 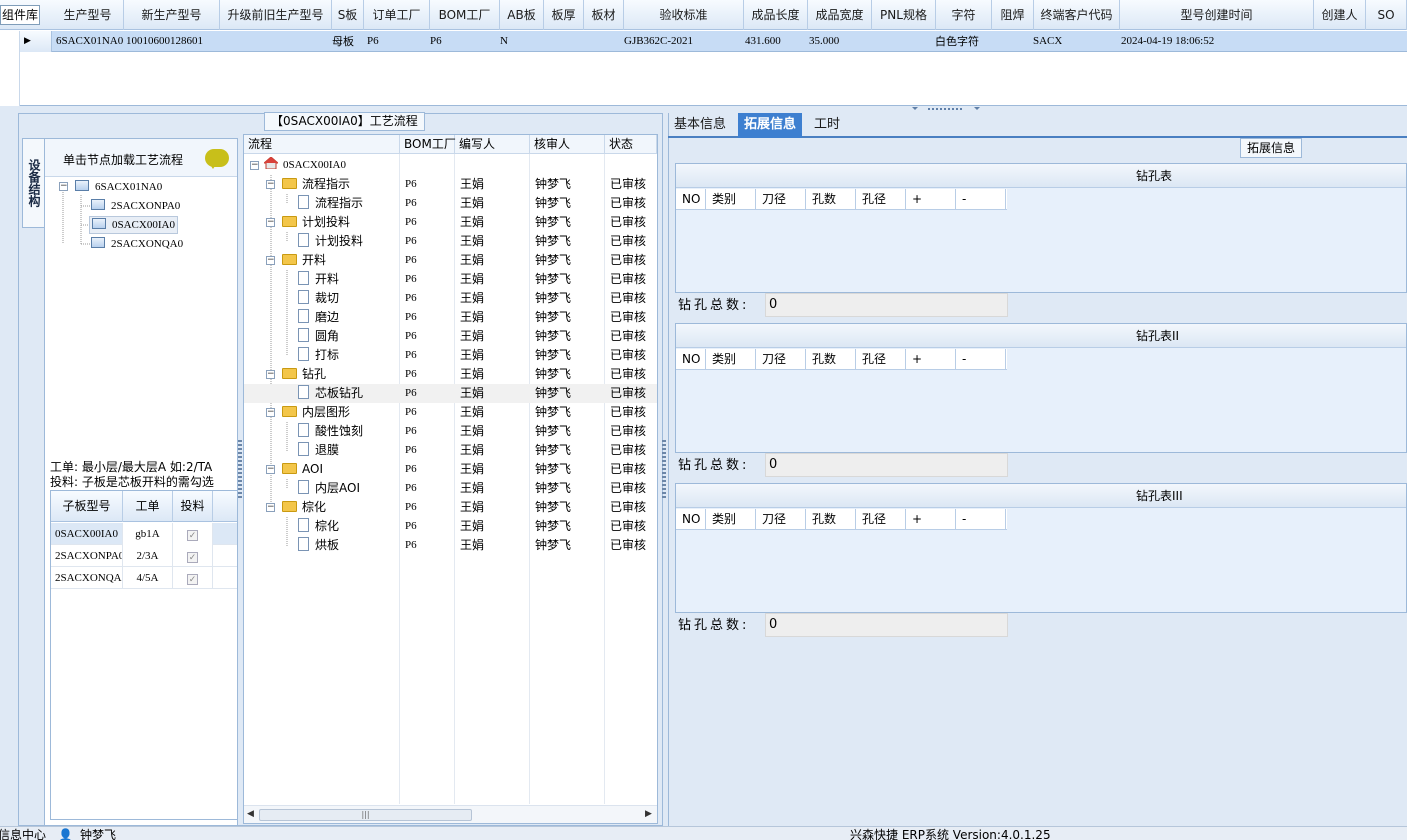 What do you see at coordinates (684, 15) in the screenshot?
I see `col-standard: 验收标准` at bounding box center [684, 15].